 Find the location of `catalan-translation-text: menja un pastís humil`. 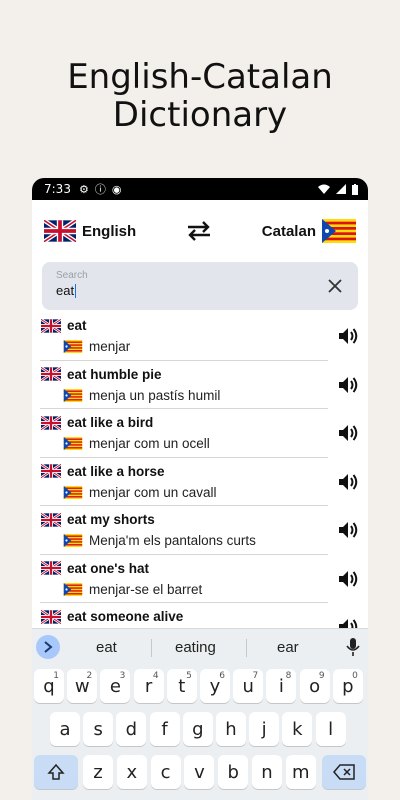

catalan-translation-text: menja un pastís humil is located at coordinates (155, 395).